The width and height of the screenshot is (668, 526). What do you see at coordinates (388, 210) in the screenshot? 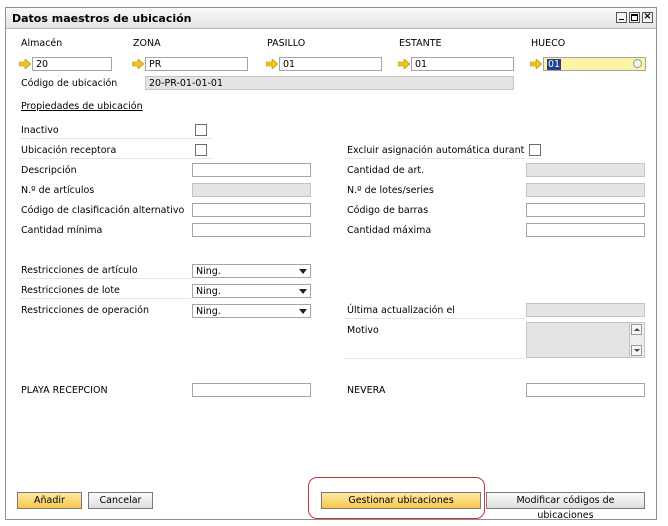
I see `barcode-label: Código de barras` at bounding box center [388, 210].